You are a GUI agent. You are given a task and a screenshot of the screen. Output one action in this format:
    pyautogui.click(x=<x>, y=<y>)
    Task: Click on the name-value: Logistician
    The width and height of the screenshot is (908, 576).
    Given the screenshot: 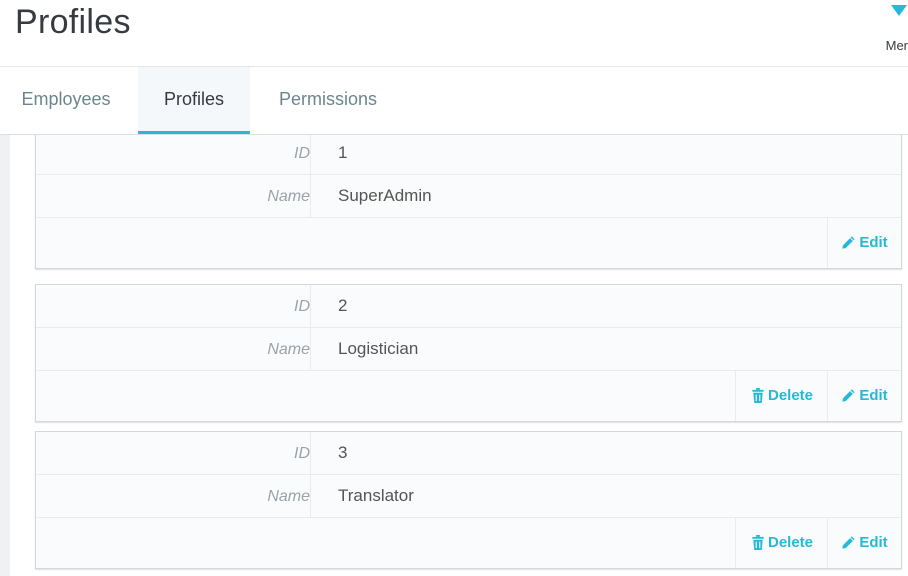 What is the action you would take?
    pyautogui.click(x=378, y=348)
    